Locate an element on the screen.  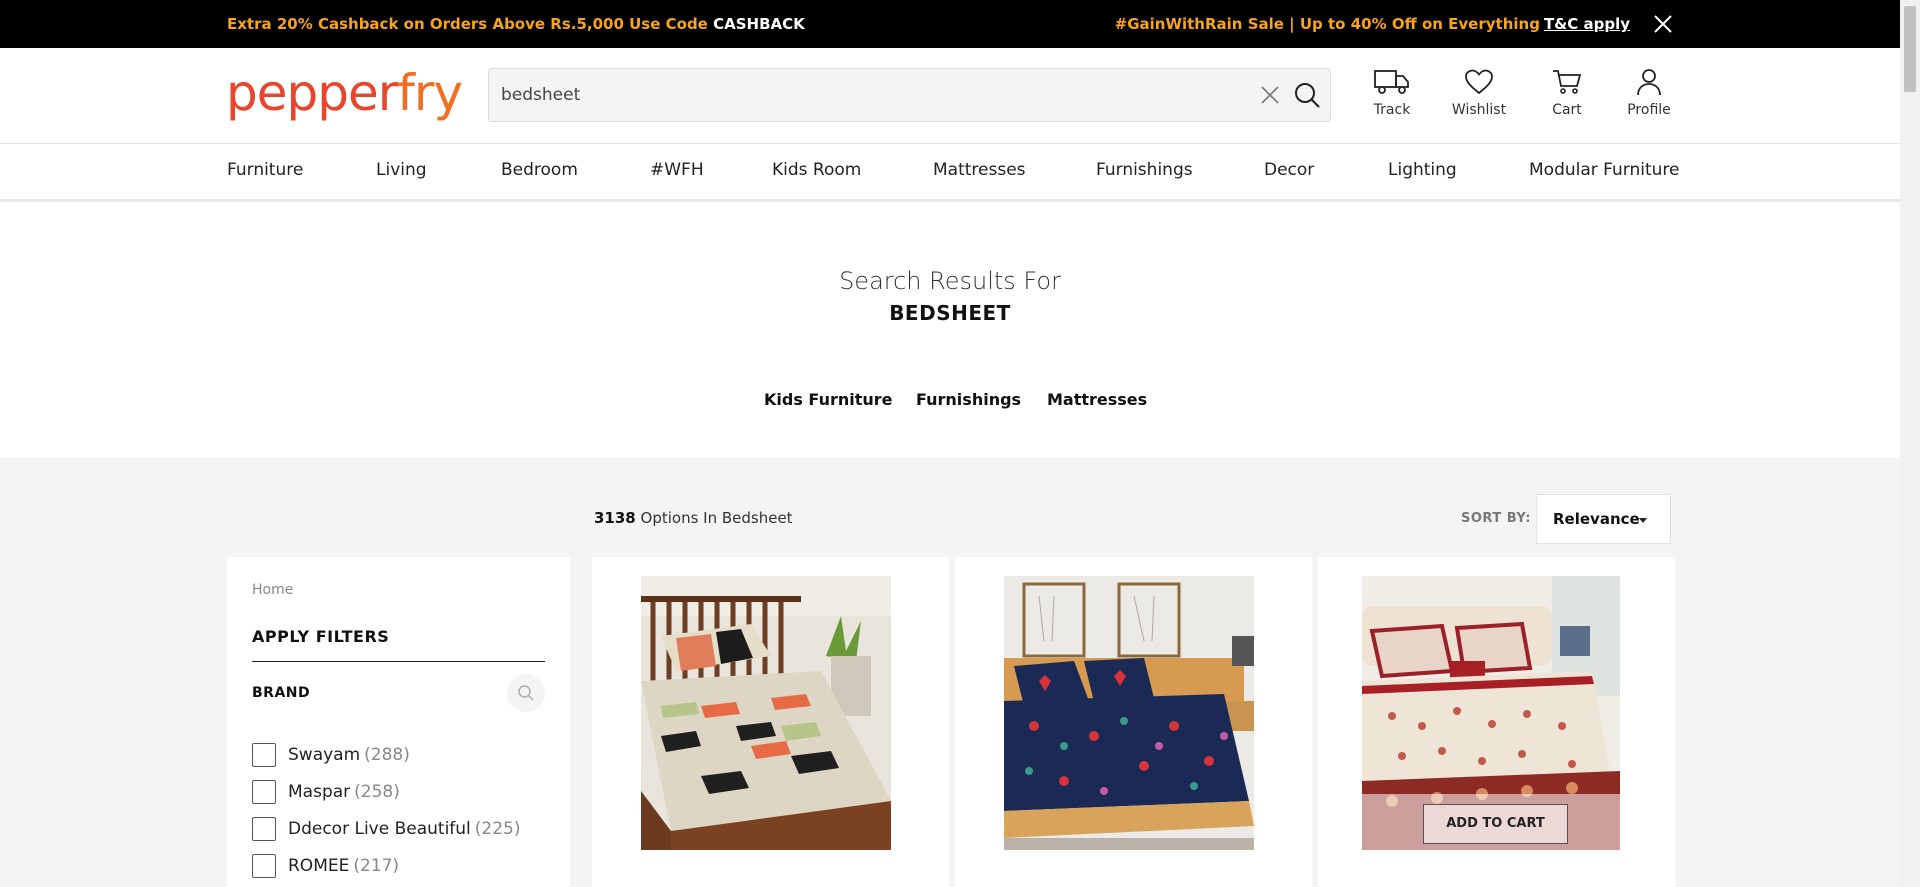
site-header: pepperfry Track Wishlist C is located at coordinates (950, 96).